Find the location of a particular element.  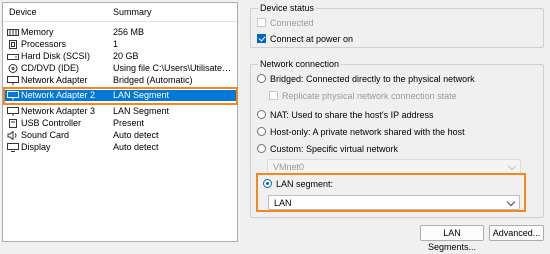

lan-segment-value: LAN is located at coordinates (283, 203).